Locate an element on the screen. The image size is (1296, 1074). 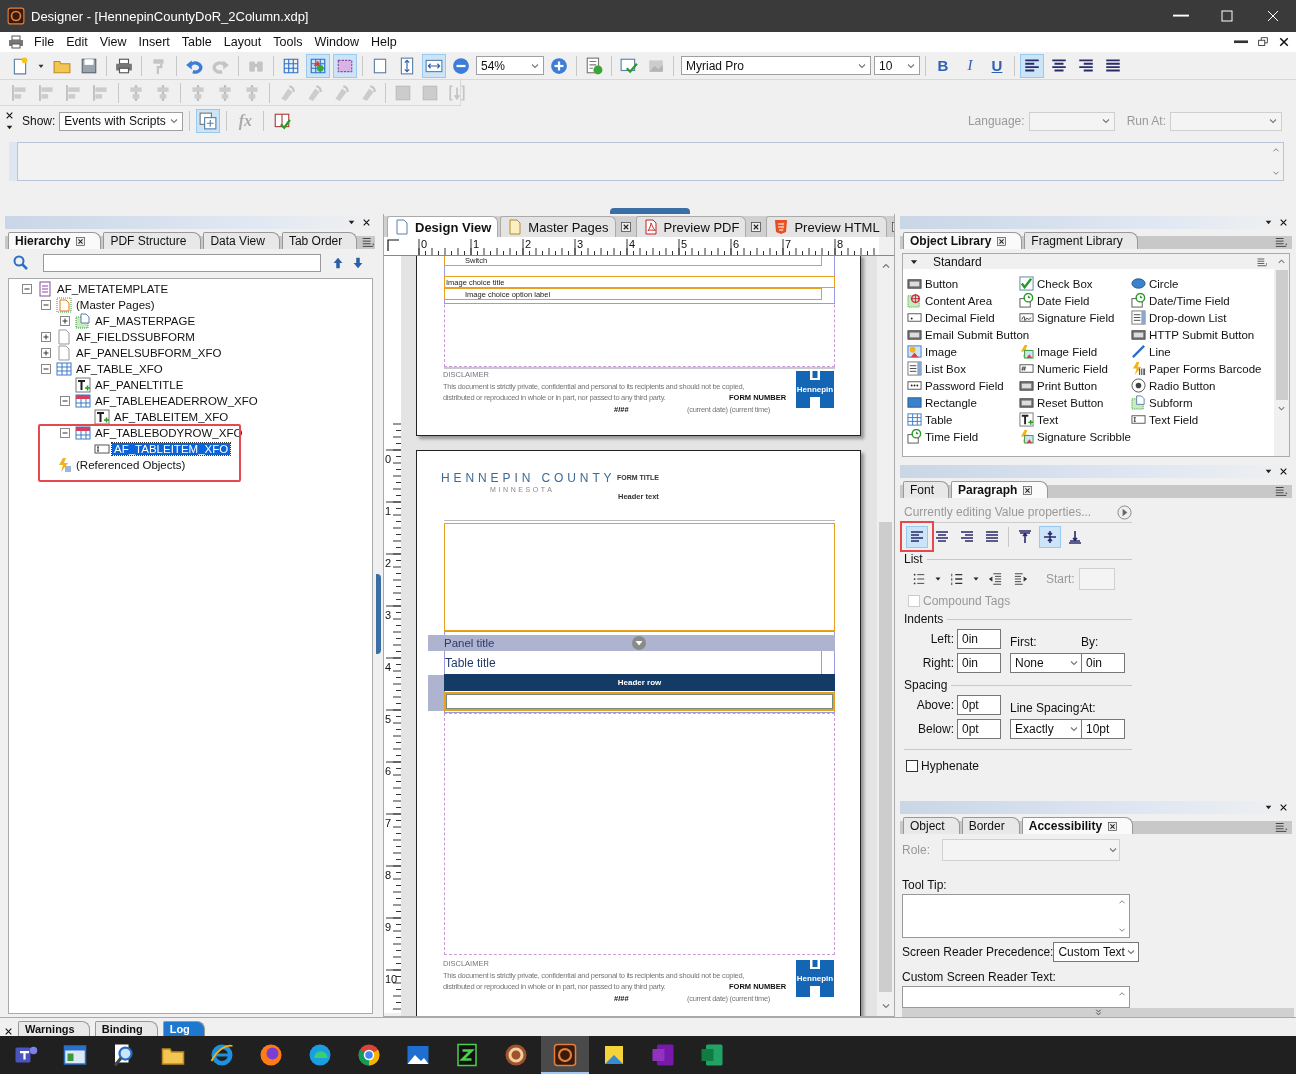
panel-tab: Fragment Library is located at coordinates (1081, 240).